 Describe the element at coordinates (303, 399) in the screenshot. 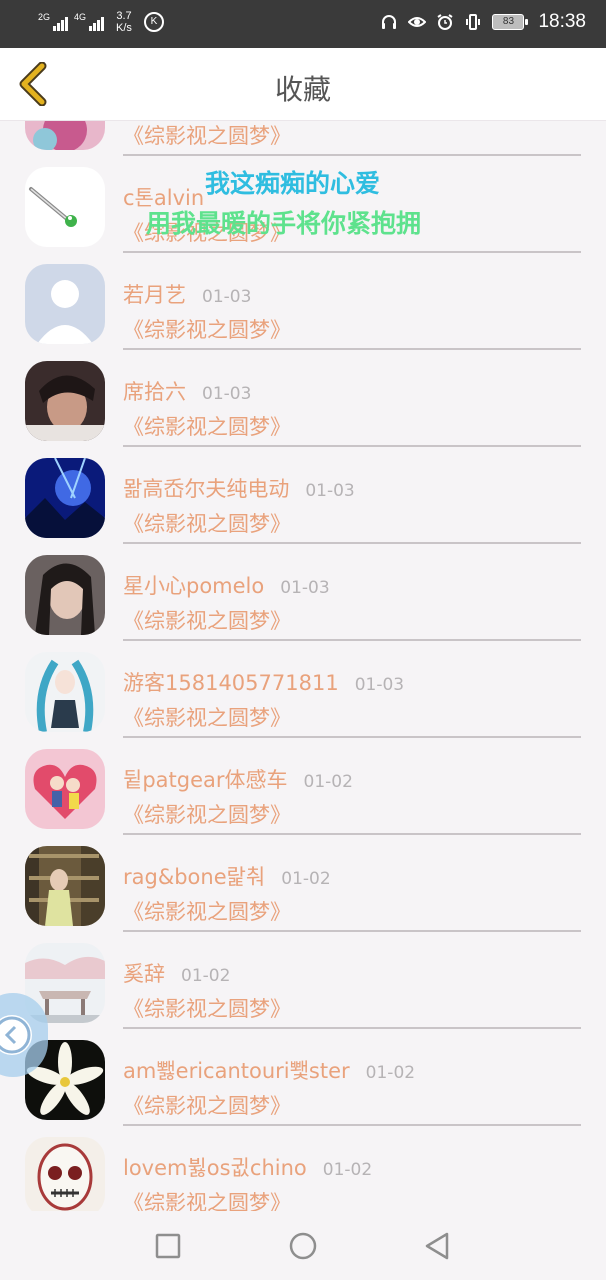

I see `list-item: 席拾六 01-03 《综影视之圆梦》` at that location.